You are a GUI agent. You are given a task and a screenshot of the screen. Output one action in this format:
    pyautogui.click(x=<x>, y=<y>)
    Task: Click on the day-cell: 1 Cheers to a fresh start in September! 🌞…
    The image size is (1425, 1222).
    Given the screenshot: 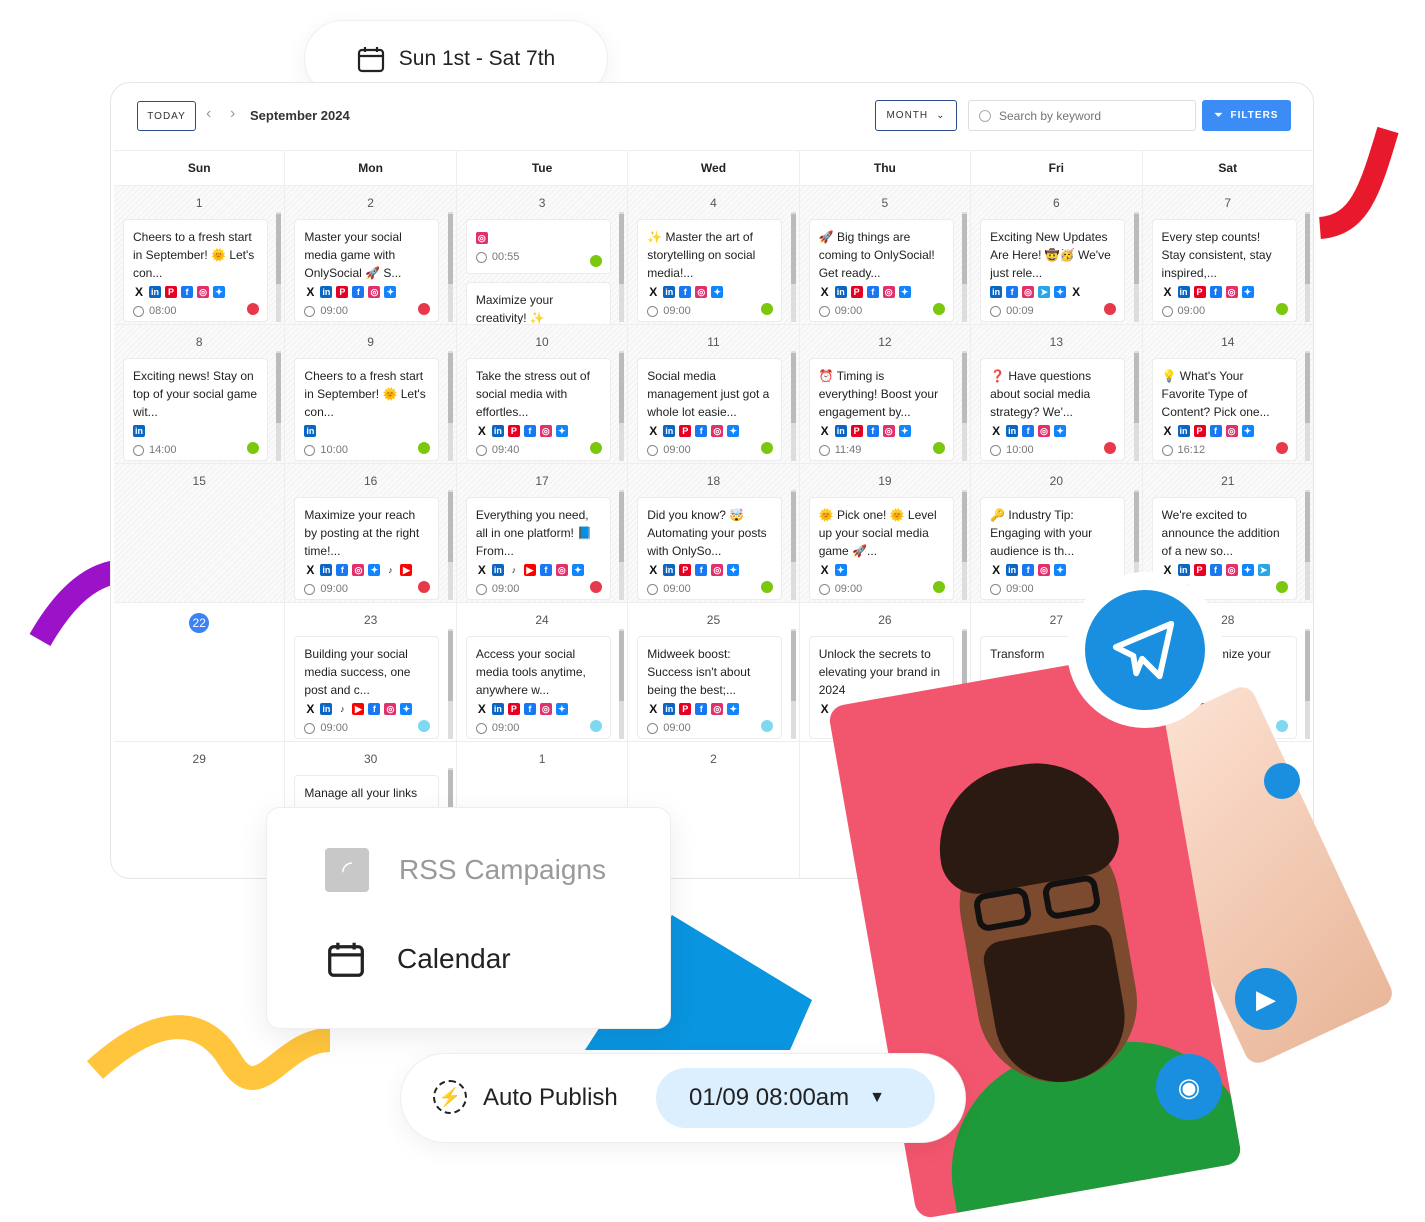 What is the action you would take?
    pyautogui.click(x=200, y=255)
    